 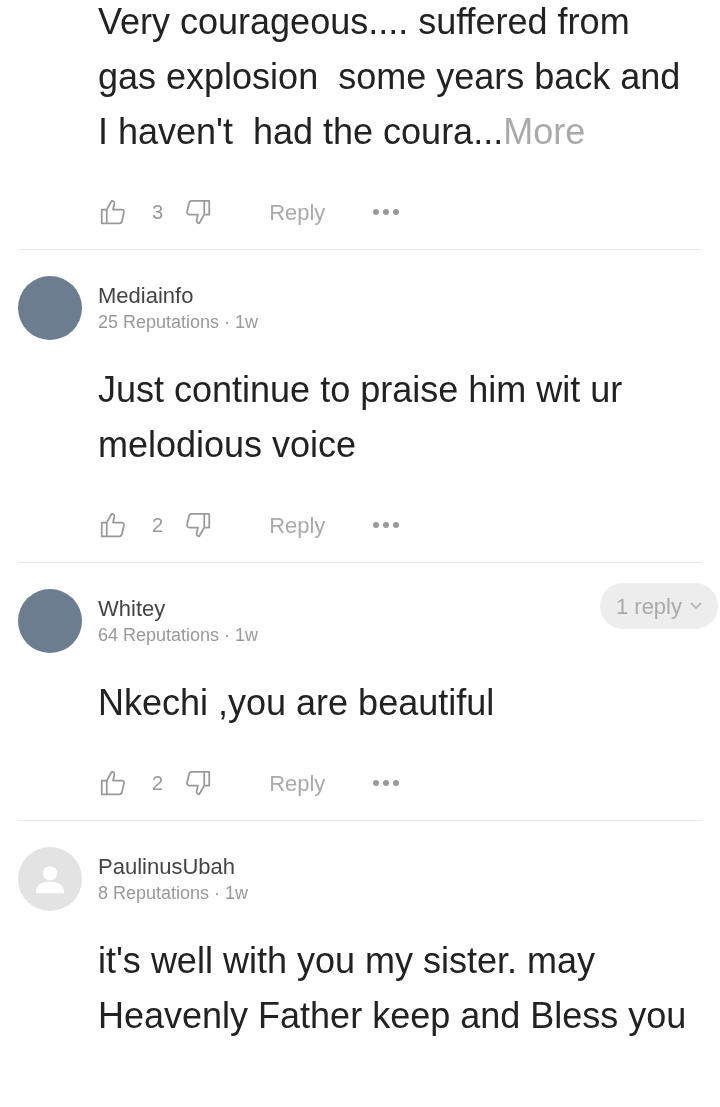 What do you see at coordinates (390, 77) in the screenshot?
I see `comment-text: Very courageous.... suffered from gas explosion some years back and I haven't had the coura...More` at bounding box center [390, 77].